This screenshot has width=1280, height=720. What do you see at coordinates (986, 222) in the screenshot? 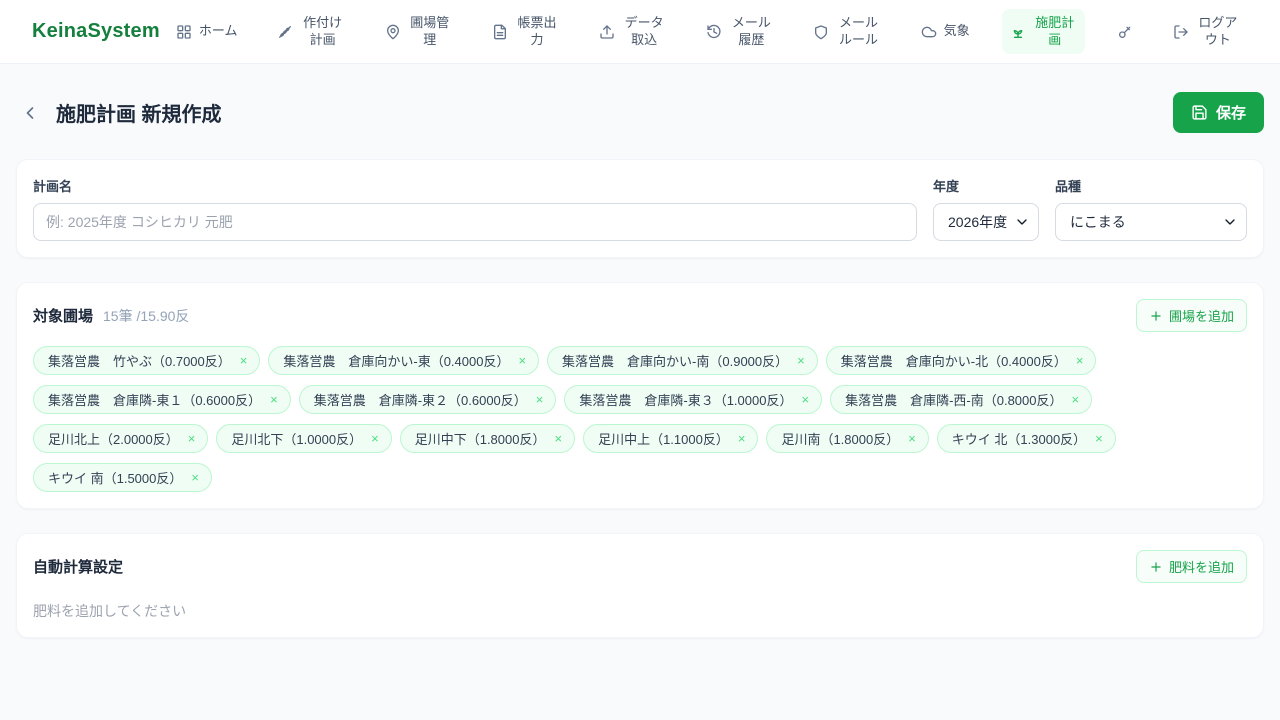
I see `year-select: 2026年度` at bounding box center [986, 222].